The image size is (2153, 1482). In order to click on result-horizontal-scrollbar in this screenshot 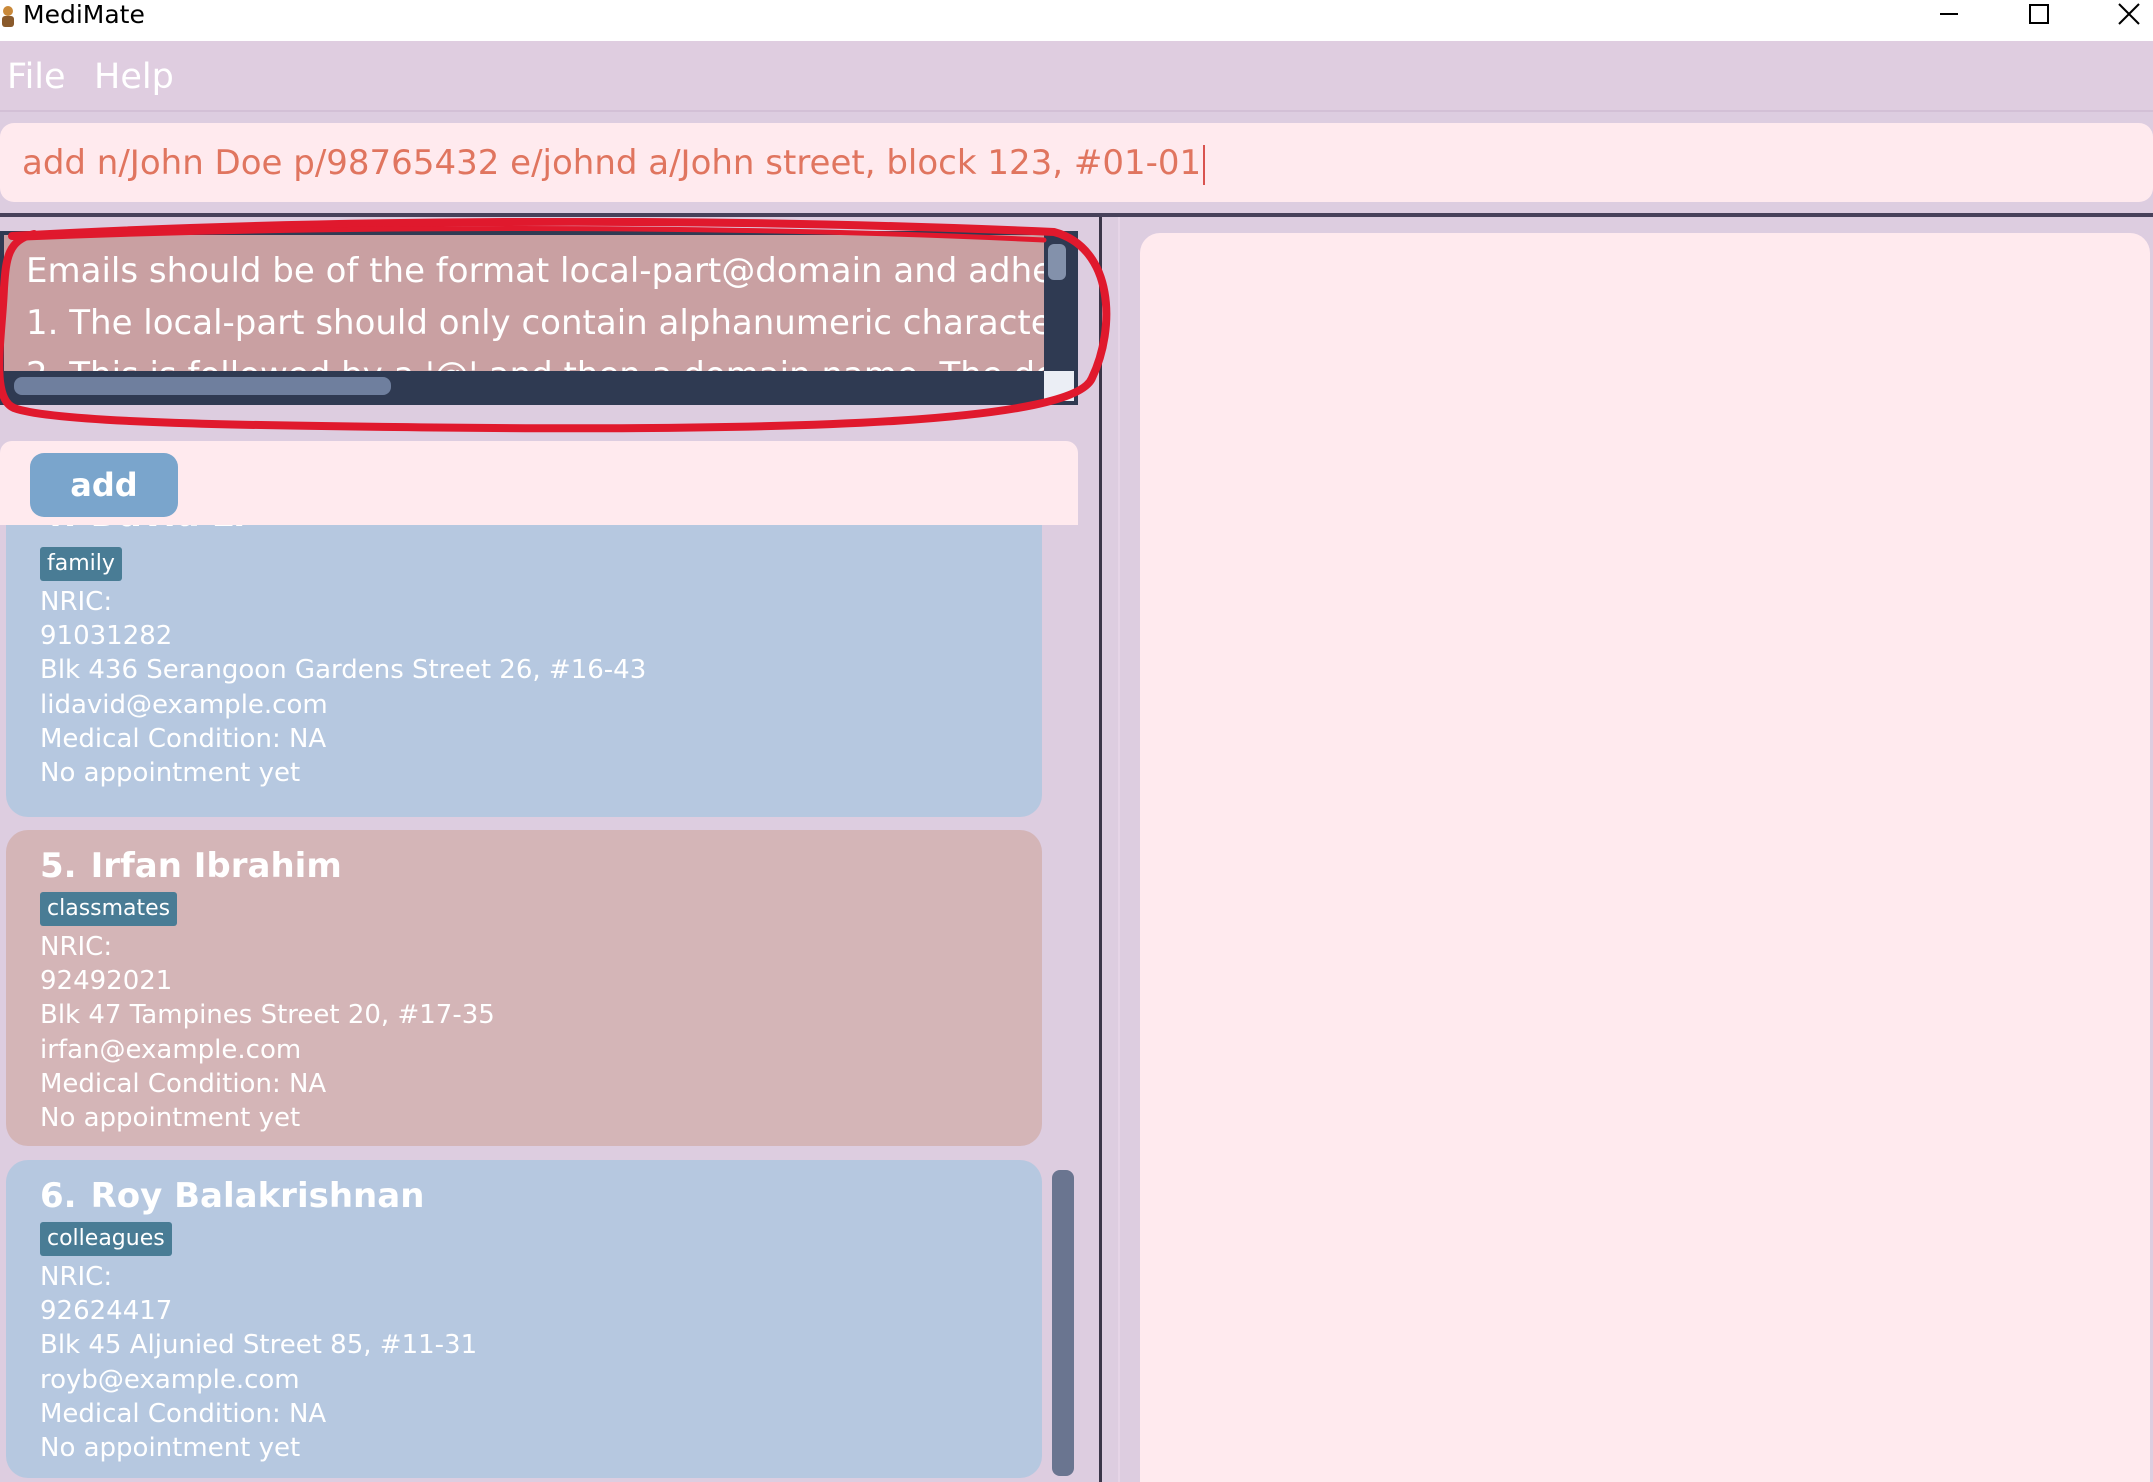, I will do `click(202, 386)`.